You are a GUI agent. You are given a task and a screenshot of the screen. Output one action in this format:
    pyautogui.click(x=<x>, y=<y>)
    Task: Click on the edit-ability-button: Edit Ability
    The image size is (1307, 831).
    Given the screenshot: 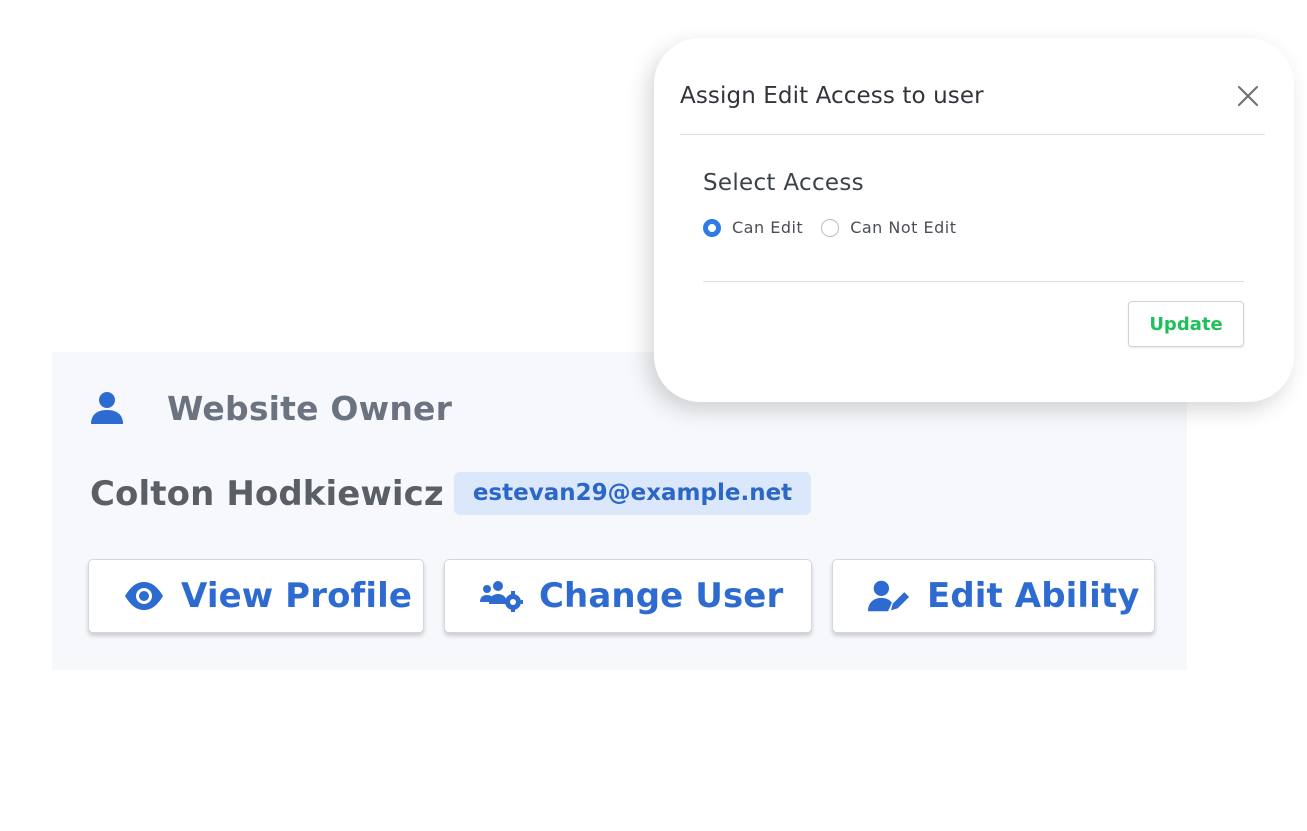 What is the action you would take?
    pyautogui.click(x=993, y=596)
    